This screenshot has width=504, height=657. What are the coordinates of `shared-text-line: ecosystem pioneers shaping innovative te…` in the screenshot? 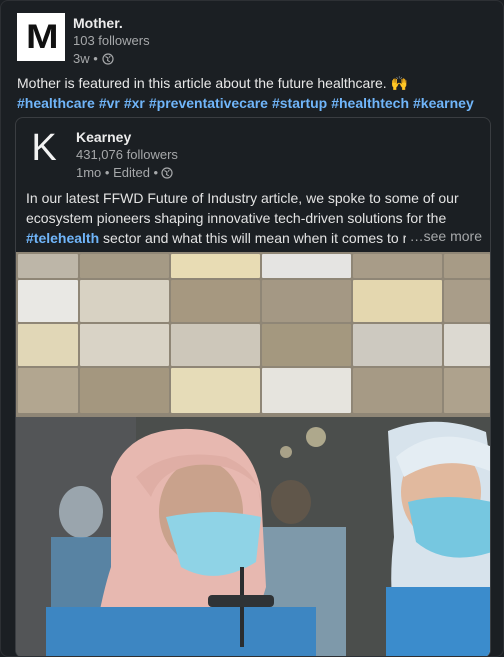 It's located at (236, 218).